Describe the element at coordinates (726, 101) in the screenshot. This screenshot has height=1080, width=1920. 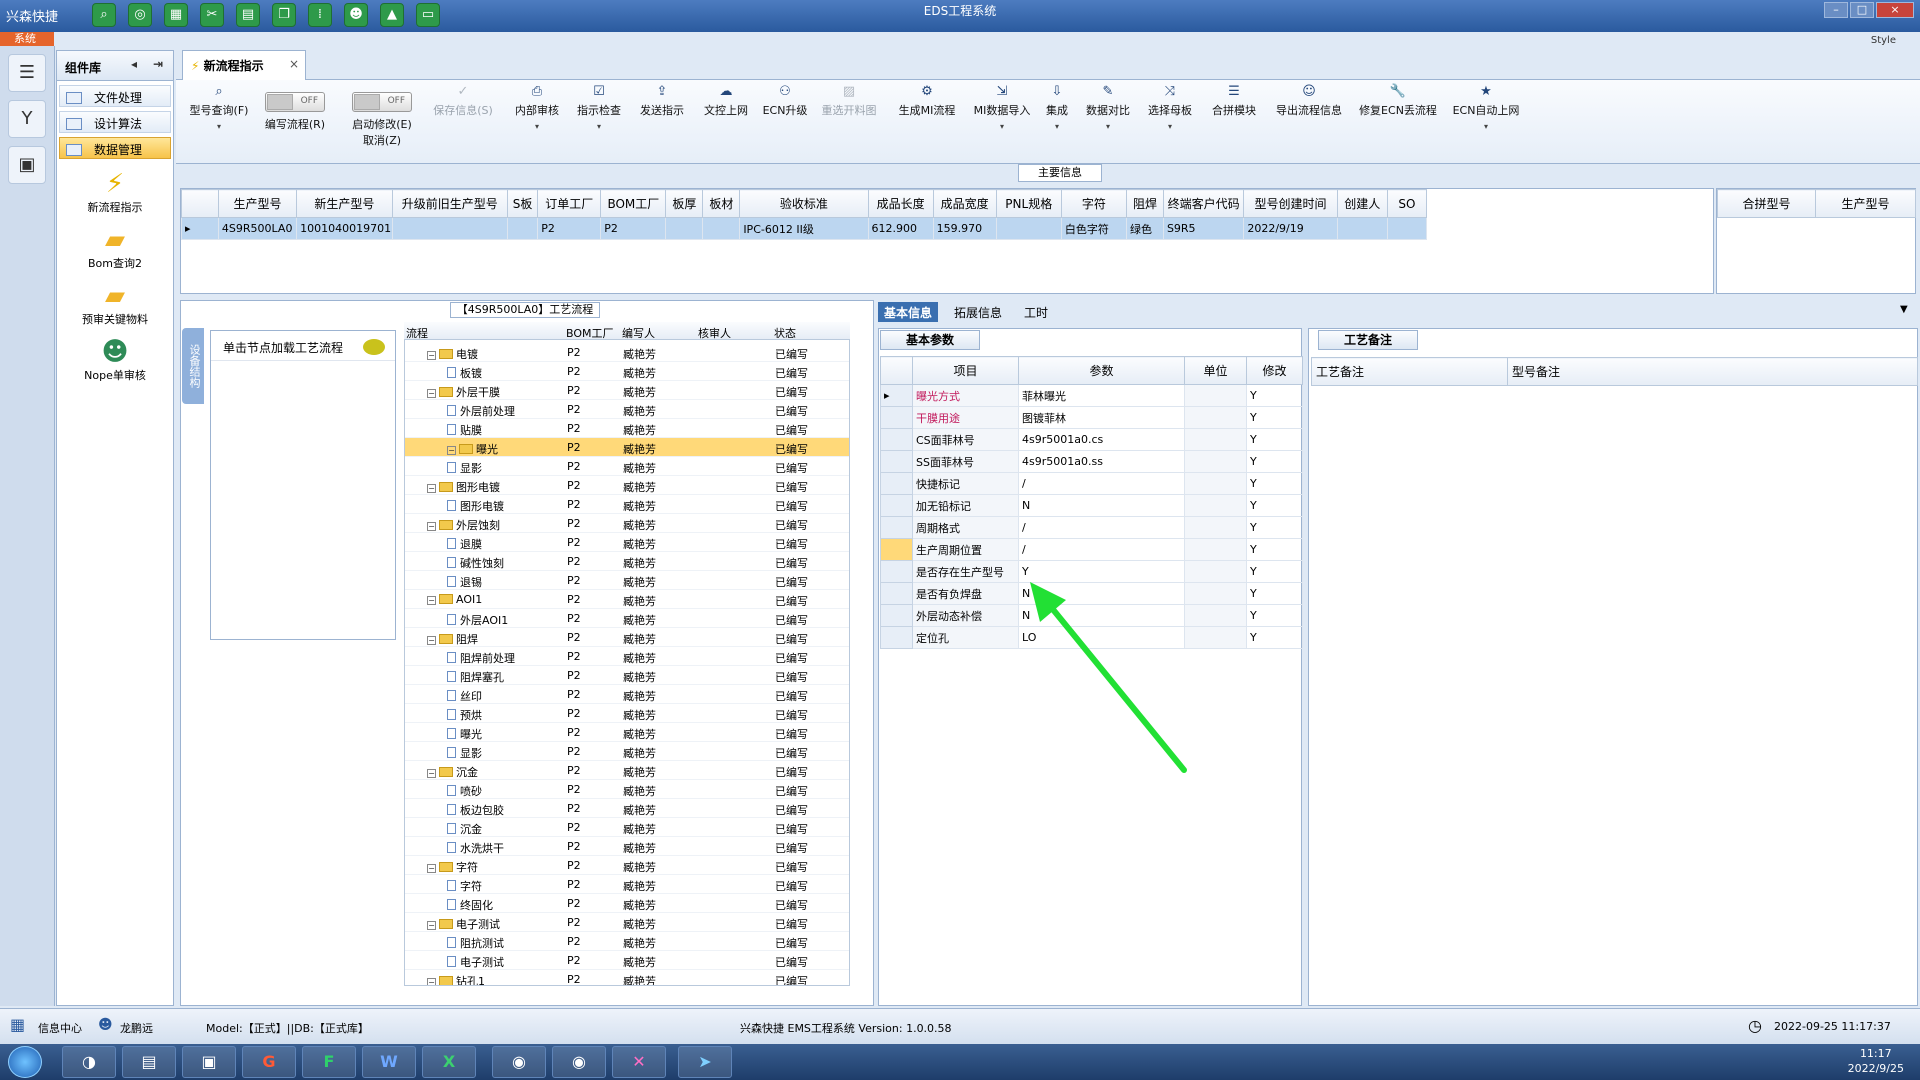
I see `doc-online-button: ☁ 文控上网` at that location.